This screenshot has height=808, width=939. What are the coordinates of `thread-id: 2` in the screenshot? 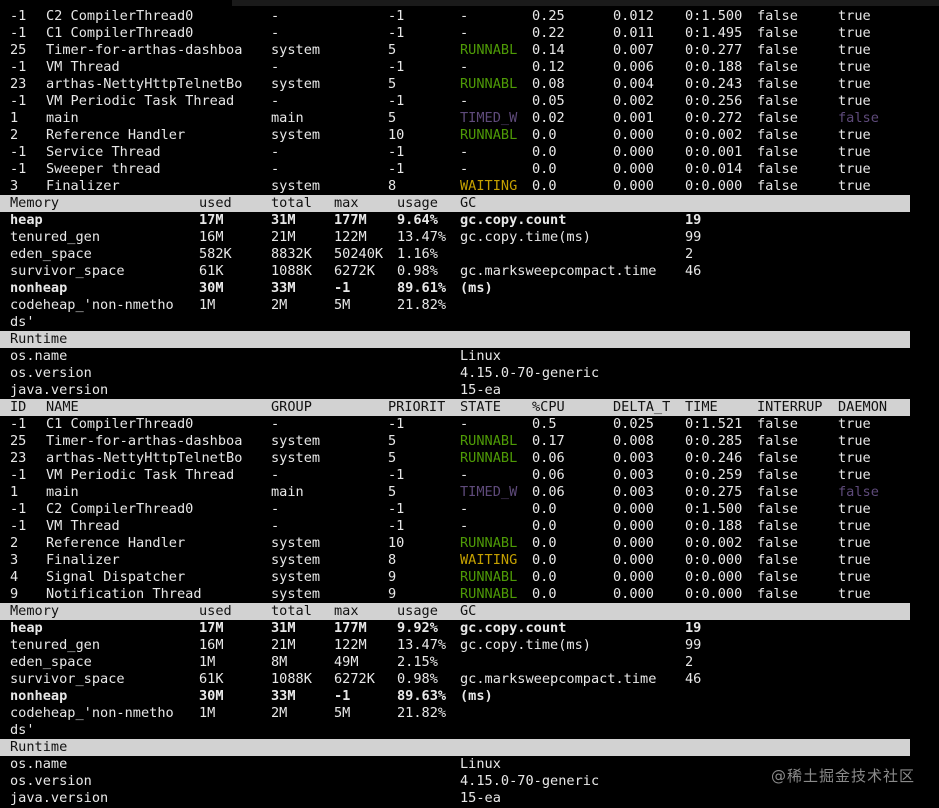 It's located at (14, 543).